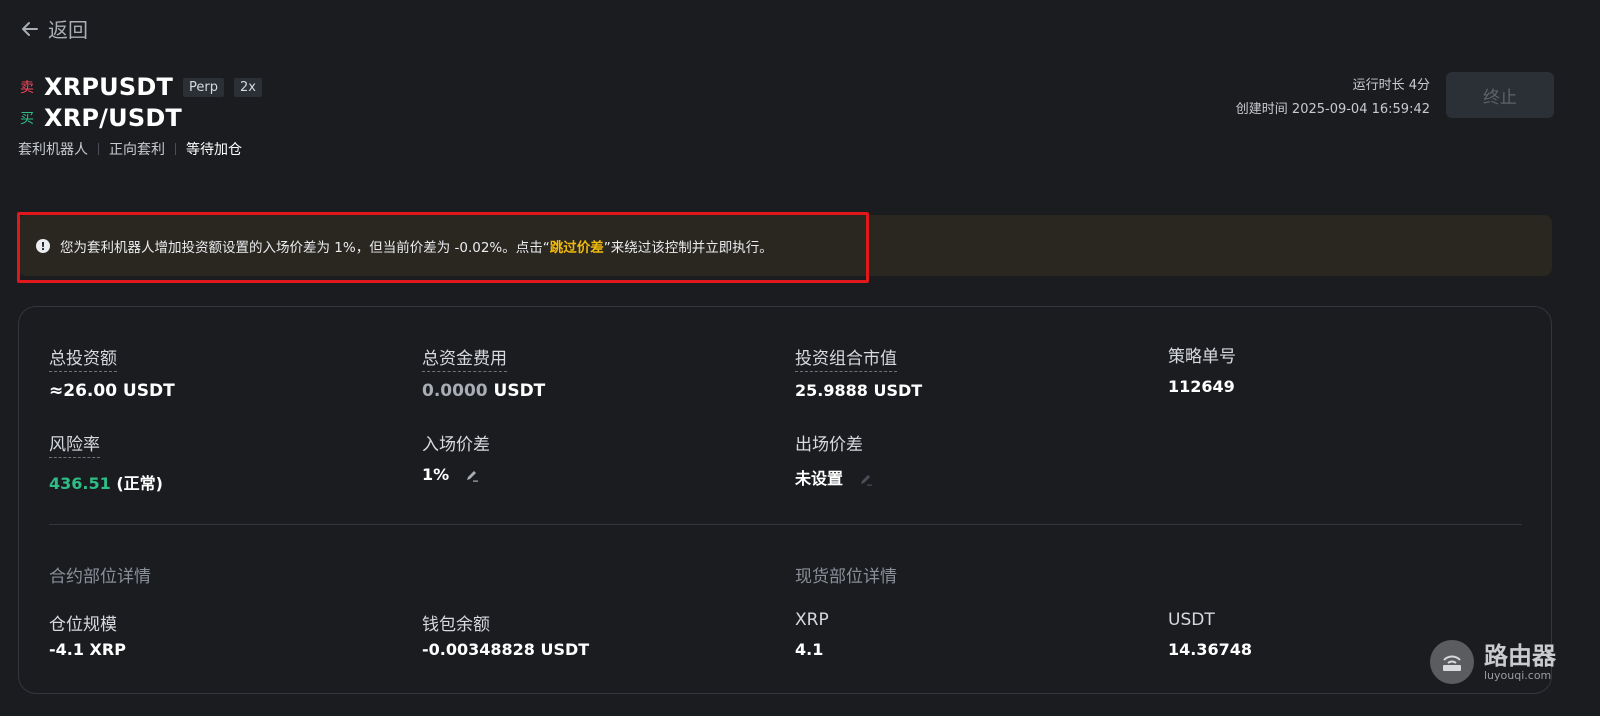  Describe the element at coordinates (113, 118) in the screenshot. I see `spot-pair-name: XRP/USDT` at that location.